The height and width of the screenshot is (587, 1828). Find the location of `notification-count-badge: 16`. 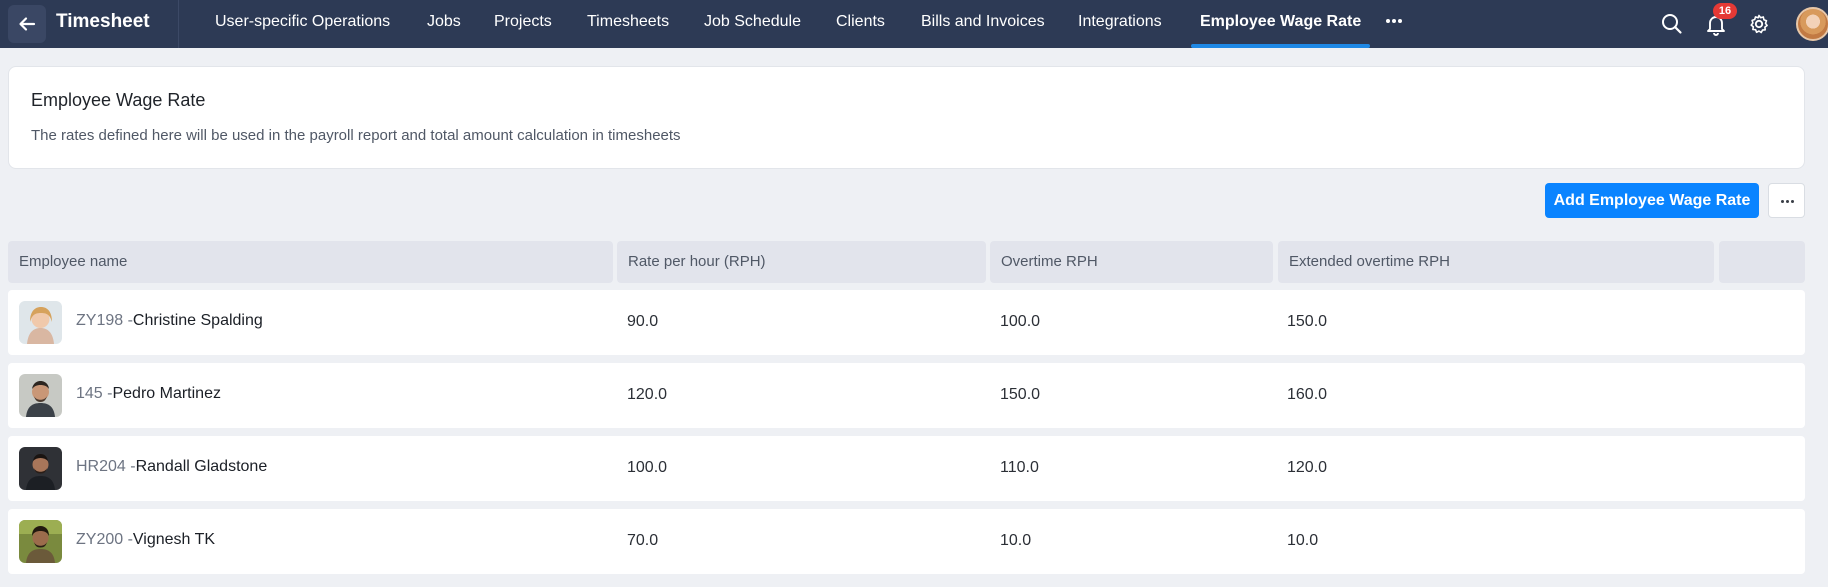

notification-count-badge: 16 is located at coordinates (1725, 11).